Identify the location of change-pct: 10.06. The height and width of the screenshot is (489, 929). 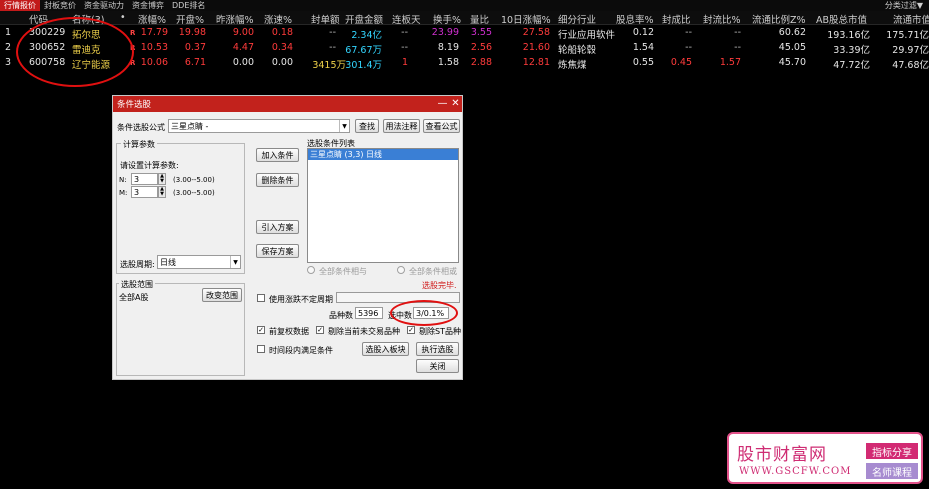
(154, 62).